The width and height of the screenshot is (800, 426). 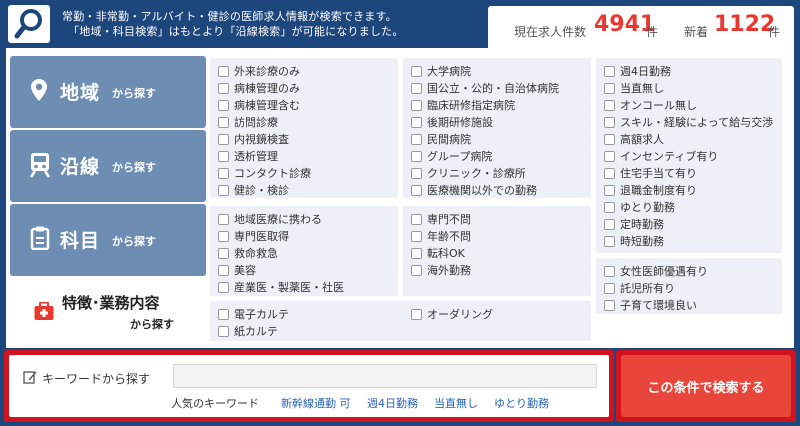 What do you see at coordinates (108, 166) in the screenshot?
I see `tab-line: 沿線 から探す` at bounding box center [108, 166].